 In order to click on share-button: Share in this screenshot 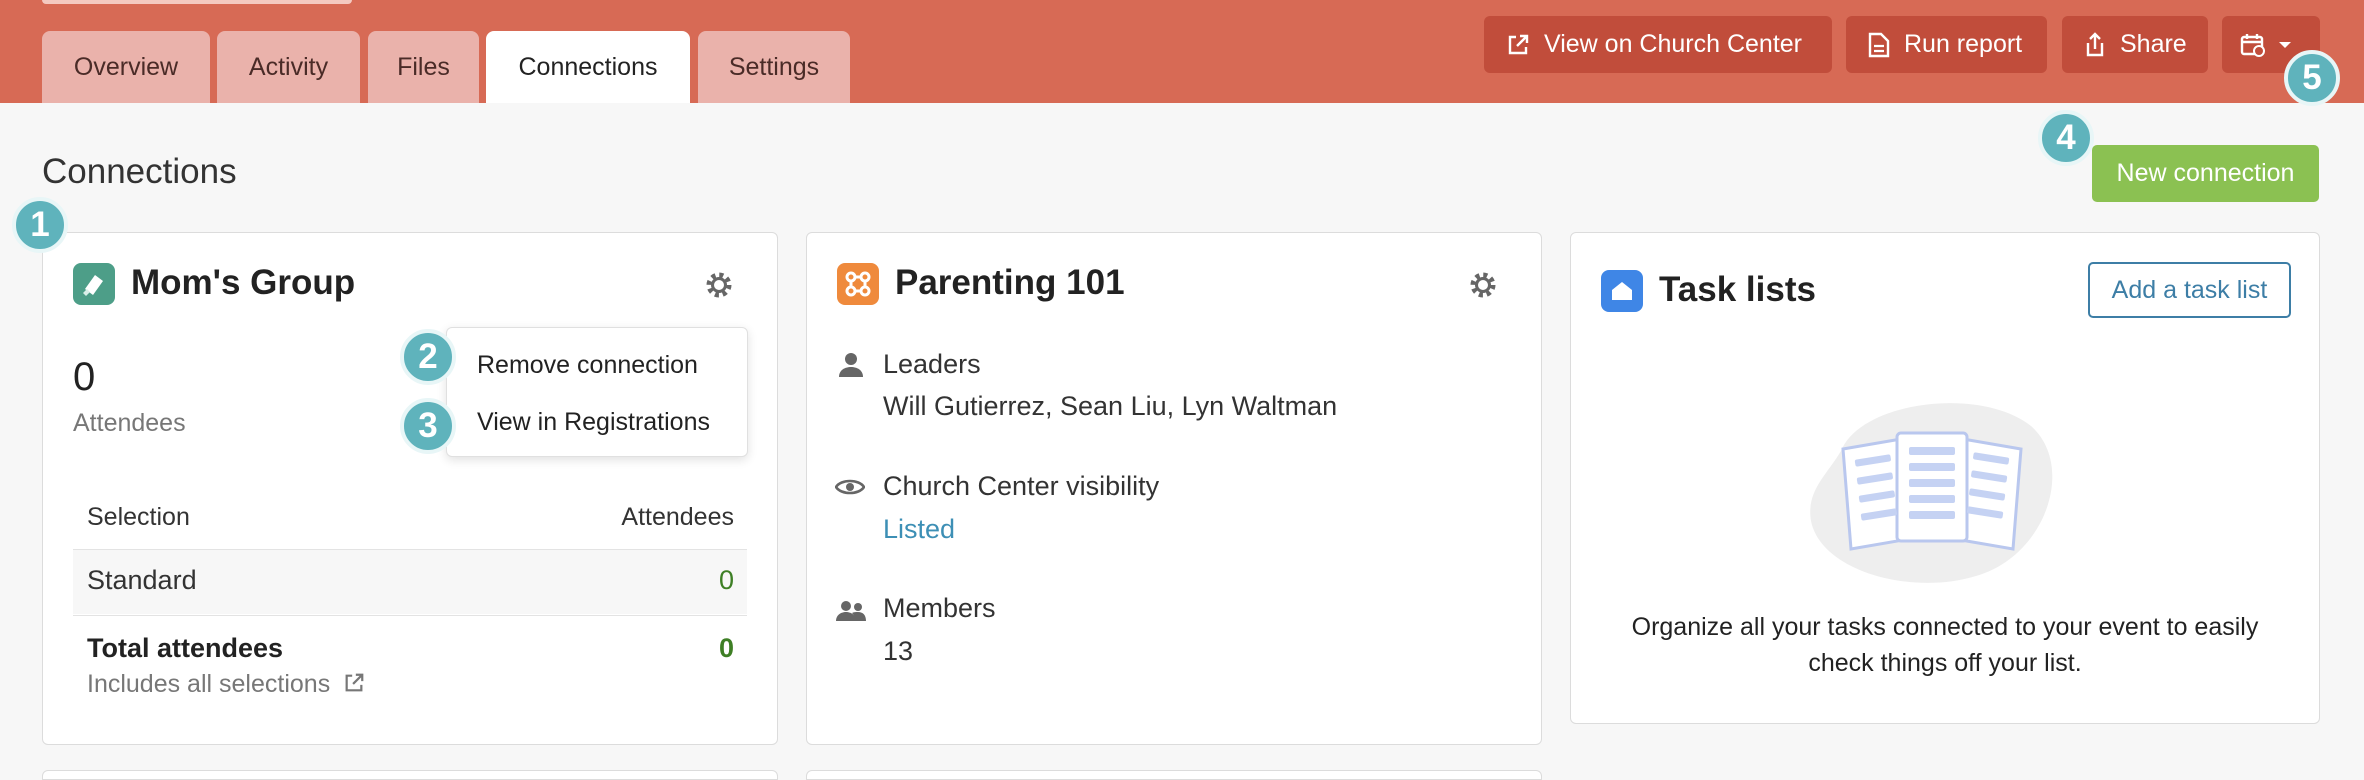, I will do `click(2135, 44)`.